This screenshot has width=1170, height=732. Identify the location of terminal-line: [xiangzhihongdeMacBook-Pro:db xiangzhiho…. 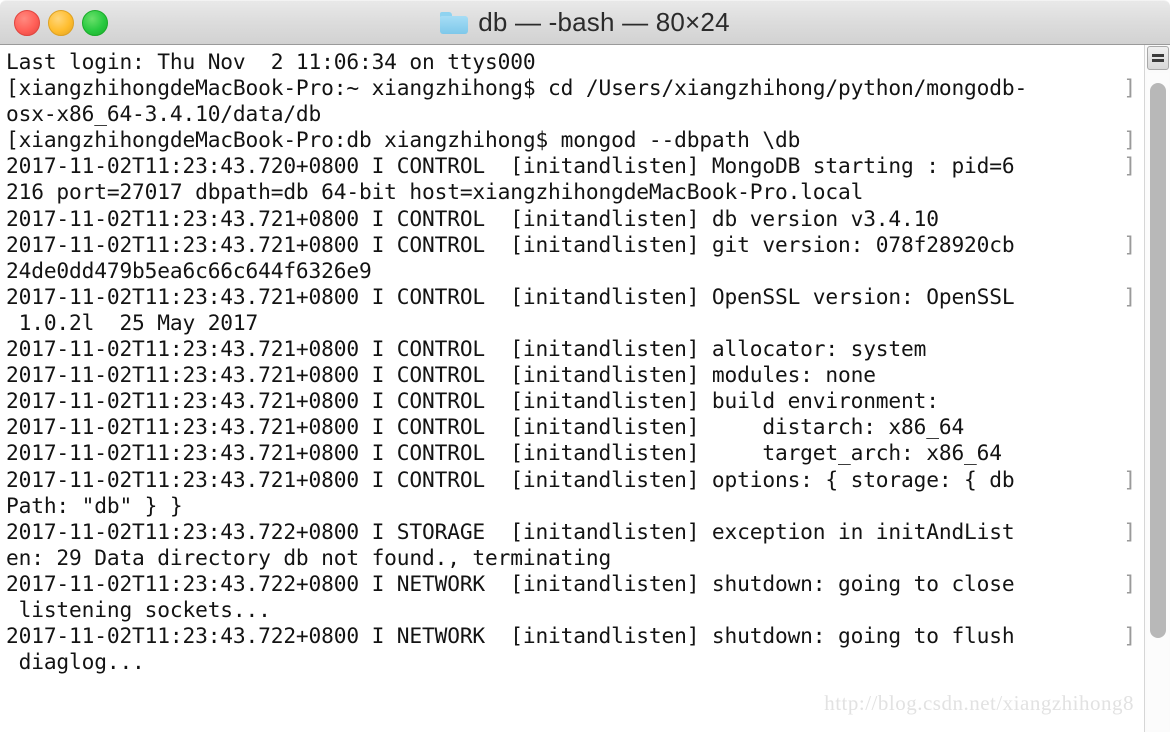
(571, 140).